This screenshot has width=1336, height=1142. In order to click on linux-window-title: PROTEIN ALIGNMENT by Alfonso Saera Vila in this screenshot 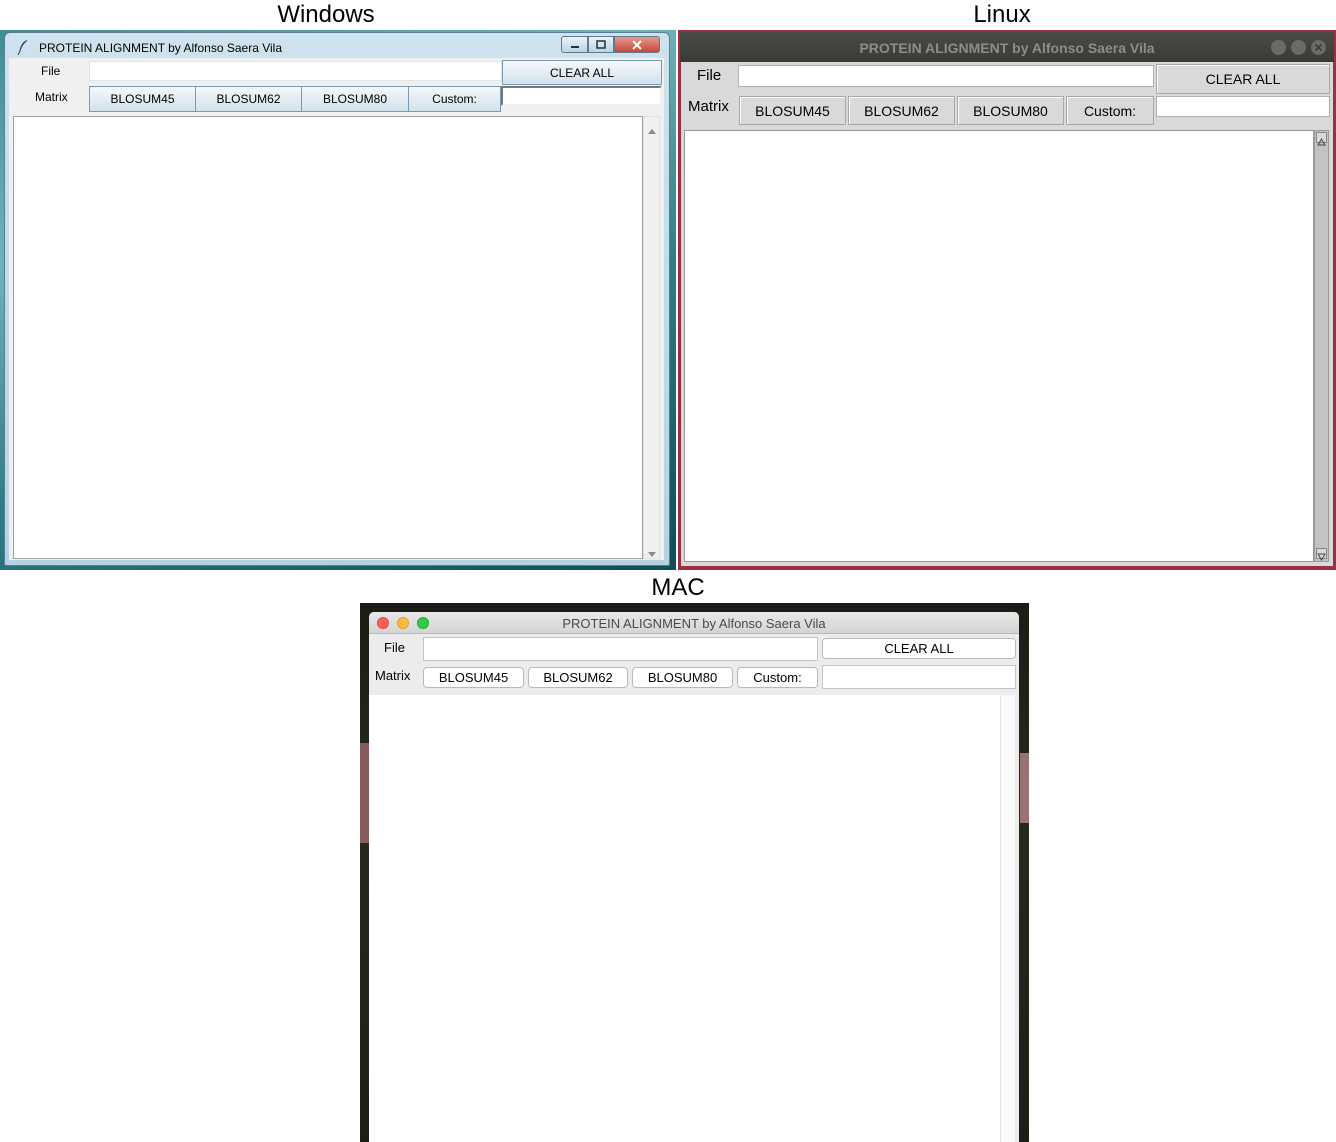, I will do `click(1007, 48)`.